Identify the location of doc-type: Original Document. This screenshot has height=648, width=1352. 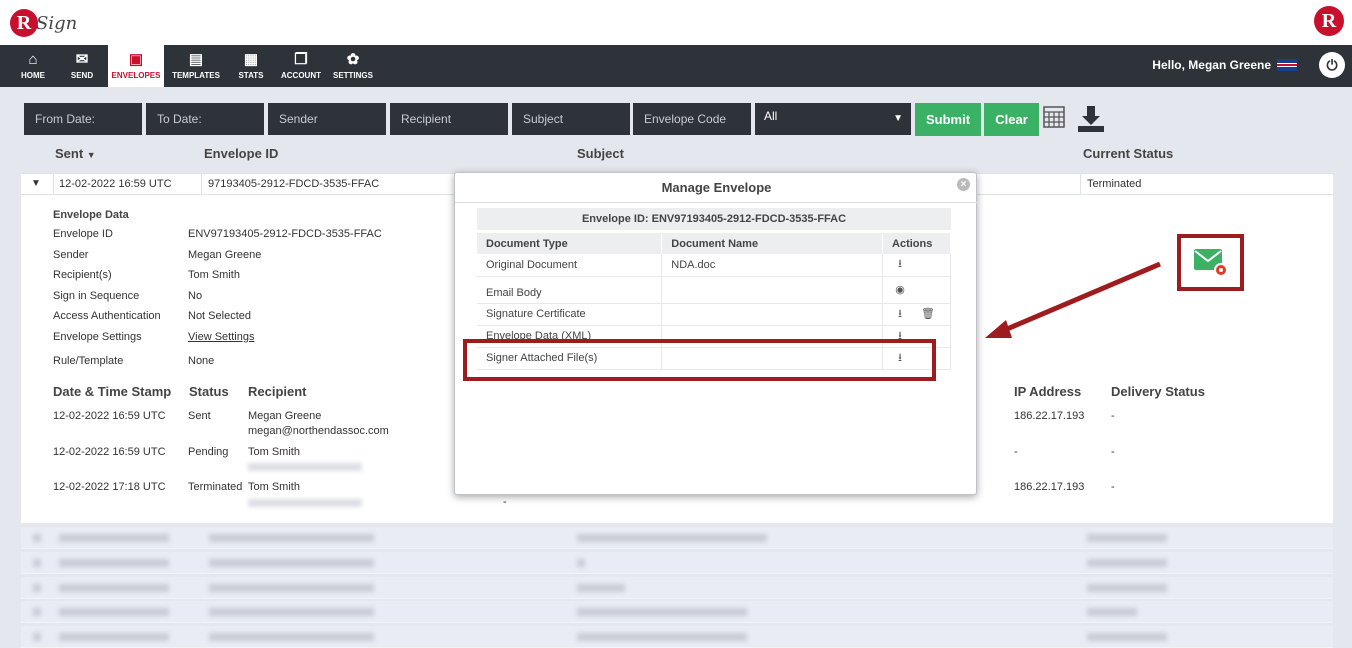
(570, 265).